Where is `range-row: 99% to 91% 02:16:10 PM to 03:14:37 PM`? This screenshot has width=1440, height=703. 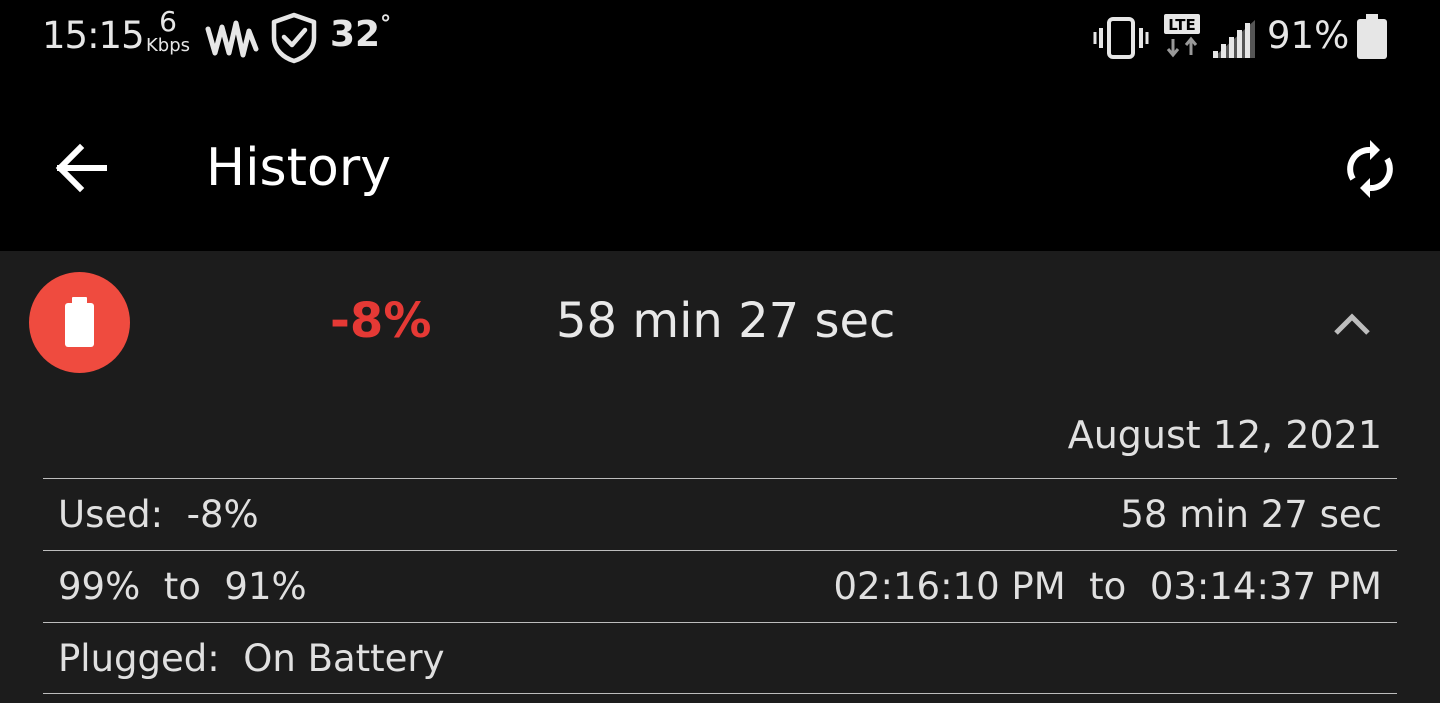 range-row: 99% to 91% 02:16:10 PM to 03:14:37 PM is located at coordinates (720, 586).